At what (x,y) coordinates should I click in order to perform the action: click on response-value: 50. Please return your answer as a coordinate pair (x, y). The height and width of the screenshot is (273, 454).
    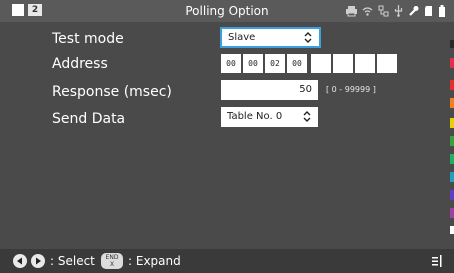
    Looking at the image, I should click on (305, 89).